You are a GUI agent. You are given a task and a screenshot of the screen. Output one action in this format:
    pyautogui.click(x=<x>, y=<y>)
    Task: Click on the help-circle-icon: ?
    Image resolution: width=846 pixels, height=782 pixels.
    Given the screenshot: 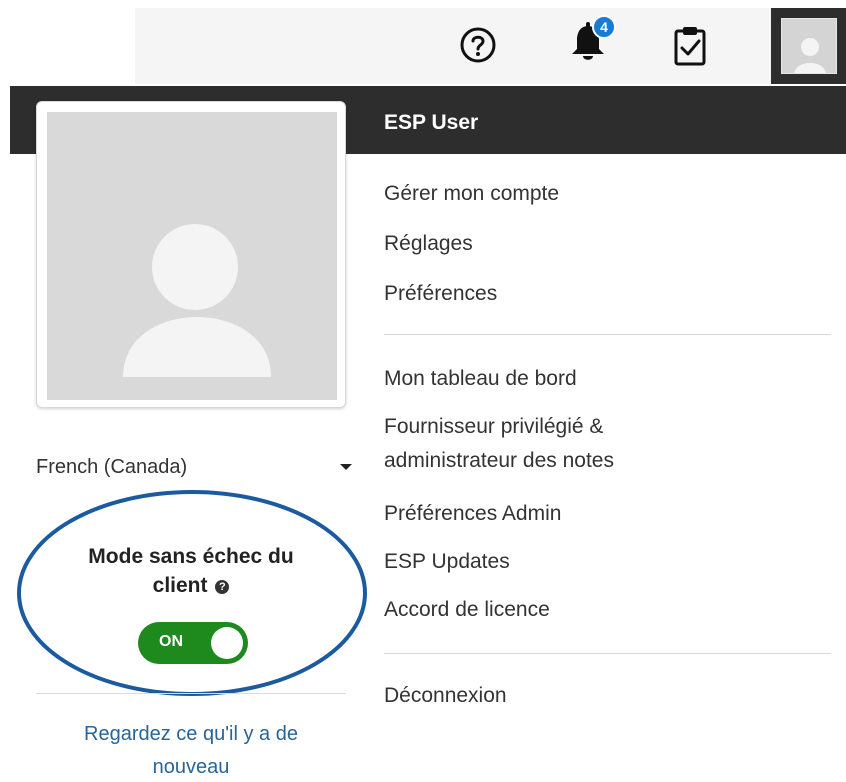 What is the action you would take?
    pyautogui.click(x=222, y=587)
    